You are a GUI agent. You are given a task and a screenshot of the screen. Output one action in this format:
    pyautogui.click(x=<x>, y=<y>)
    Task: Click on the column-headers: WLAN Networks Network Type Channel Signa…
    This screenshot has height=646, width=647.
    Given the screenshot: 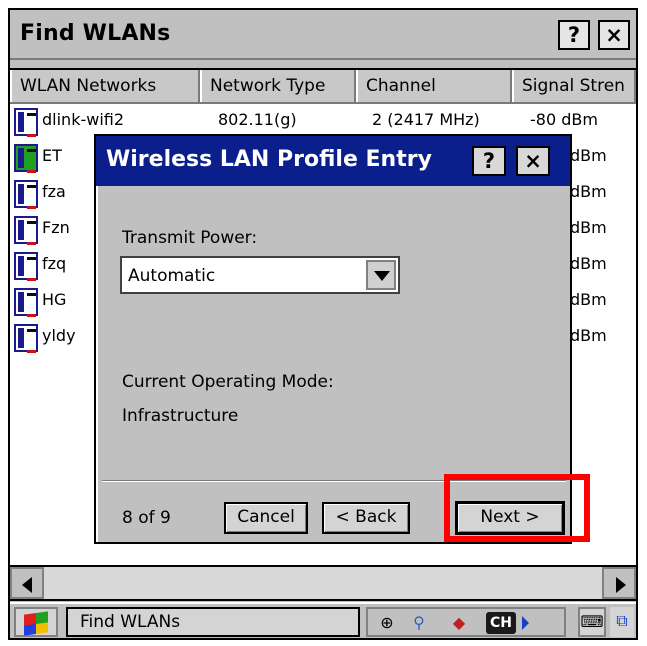 What is the action you would take?
    pyautogui.click(x=323, y=87)
    